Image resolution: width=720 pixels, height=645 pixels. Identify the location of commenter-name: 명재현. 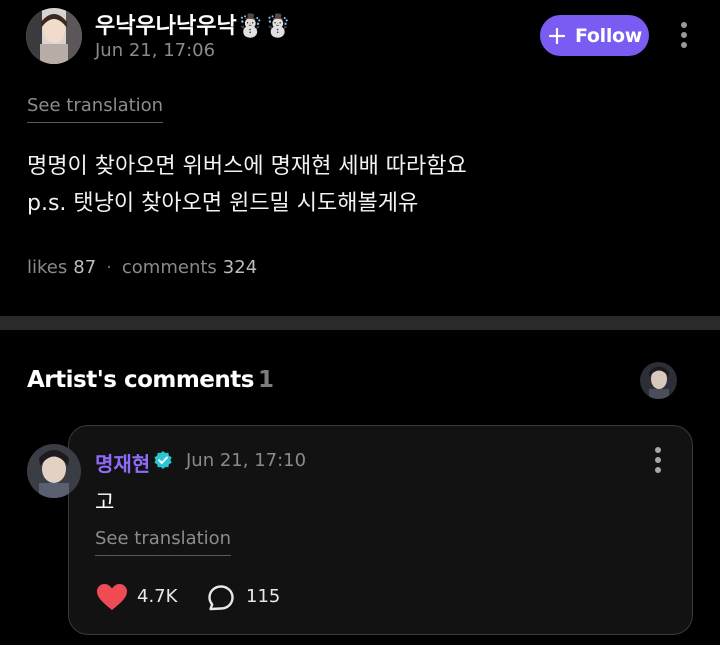
(122, 462).